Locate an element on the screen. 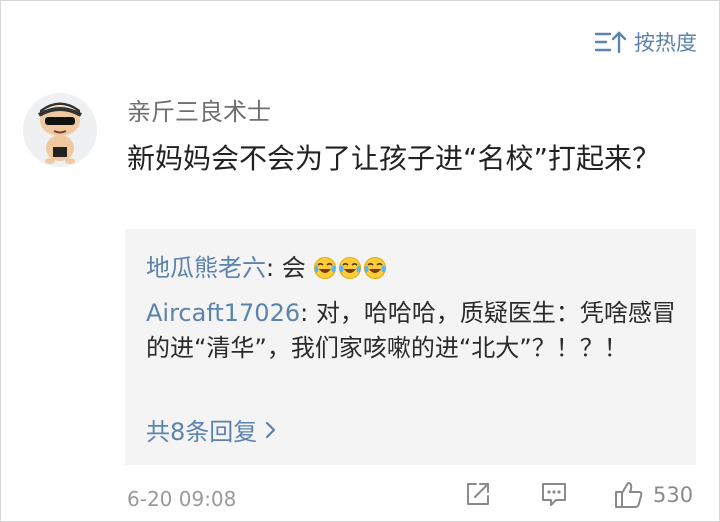  sort-by-hot-button: 按热度 is located at coordinates (645, 42).